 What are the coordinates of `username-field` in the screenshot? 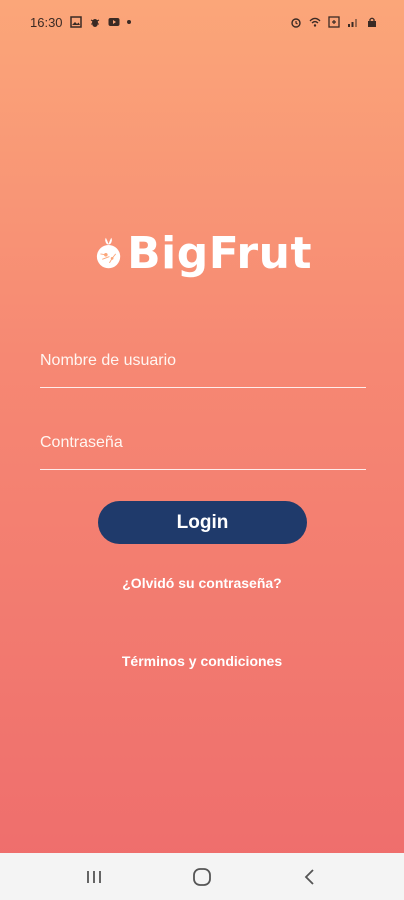 It's located at (203, 366).